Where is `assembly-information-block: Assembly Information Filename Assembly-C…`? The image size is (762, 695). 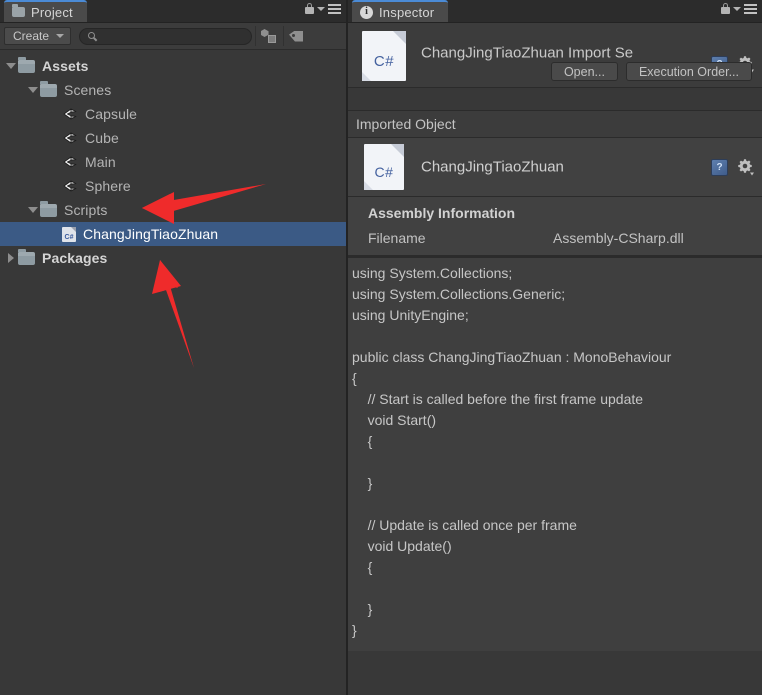
assembly-information-block: Assembly Information Filename Assembly-C… is located at coordinates (555, 226).